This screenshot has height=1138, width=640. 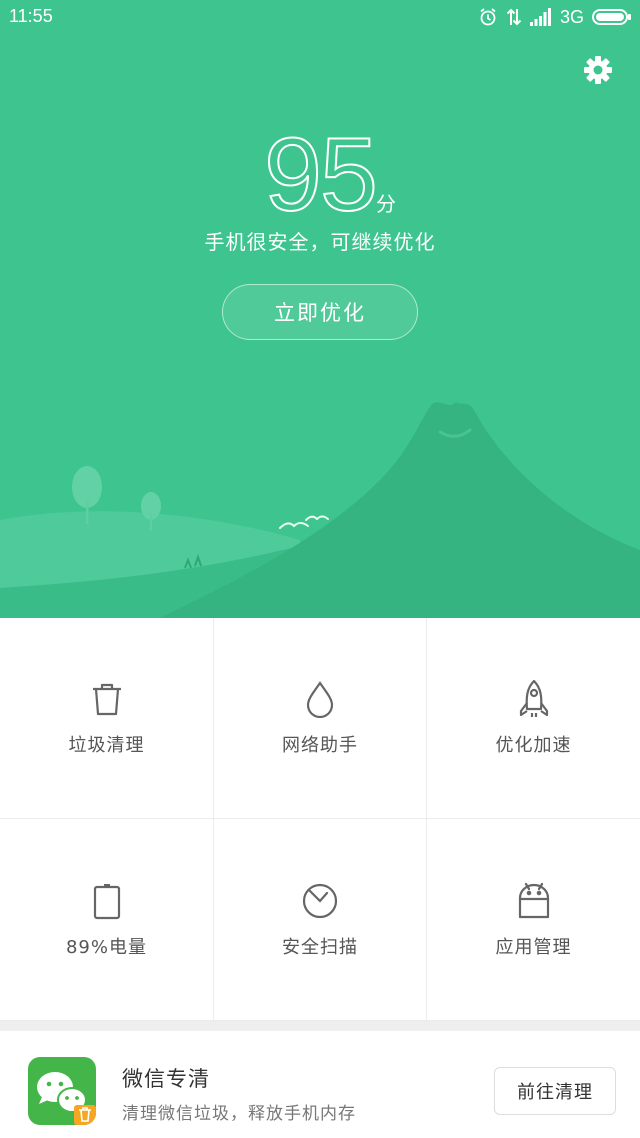 What do you see at coordinates (320, 699) in the screenshot?
I see `water-drop-icon` at bounding box center [320, 699].